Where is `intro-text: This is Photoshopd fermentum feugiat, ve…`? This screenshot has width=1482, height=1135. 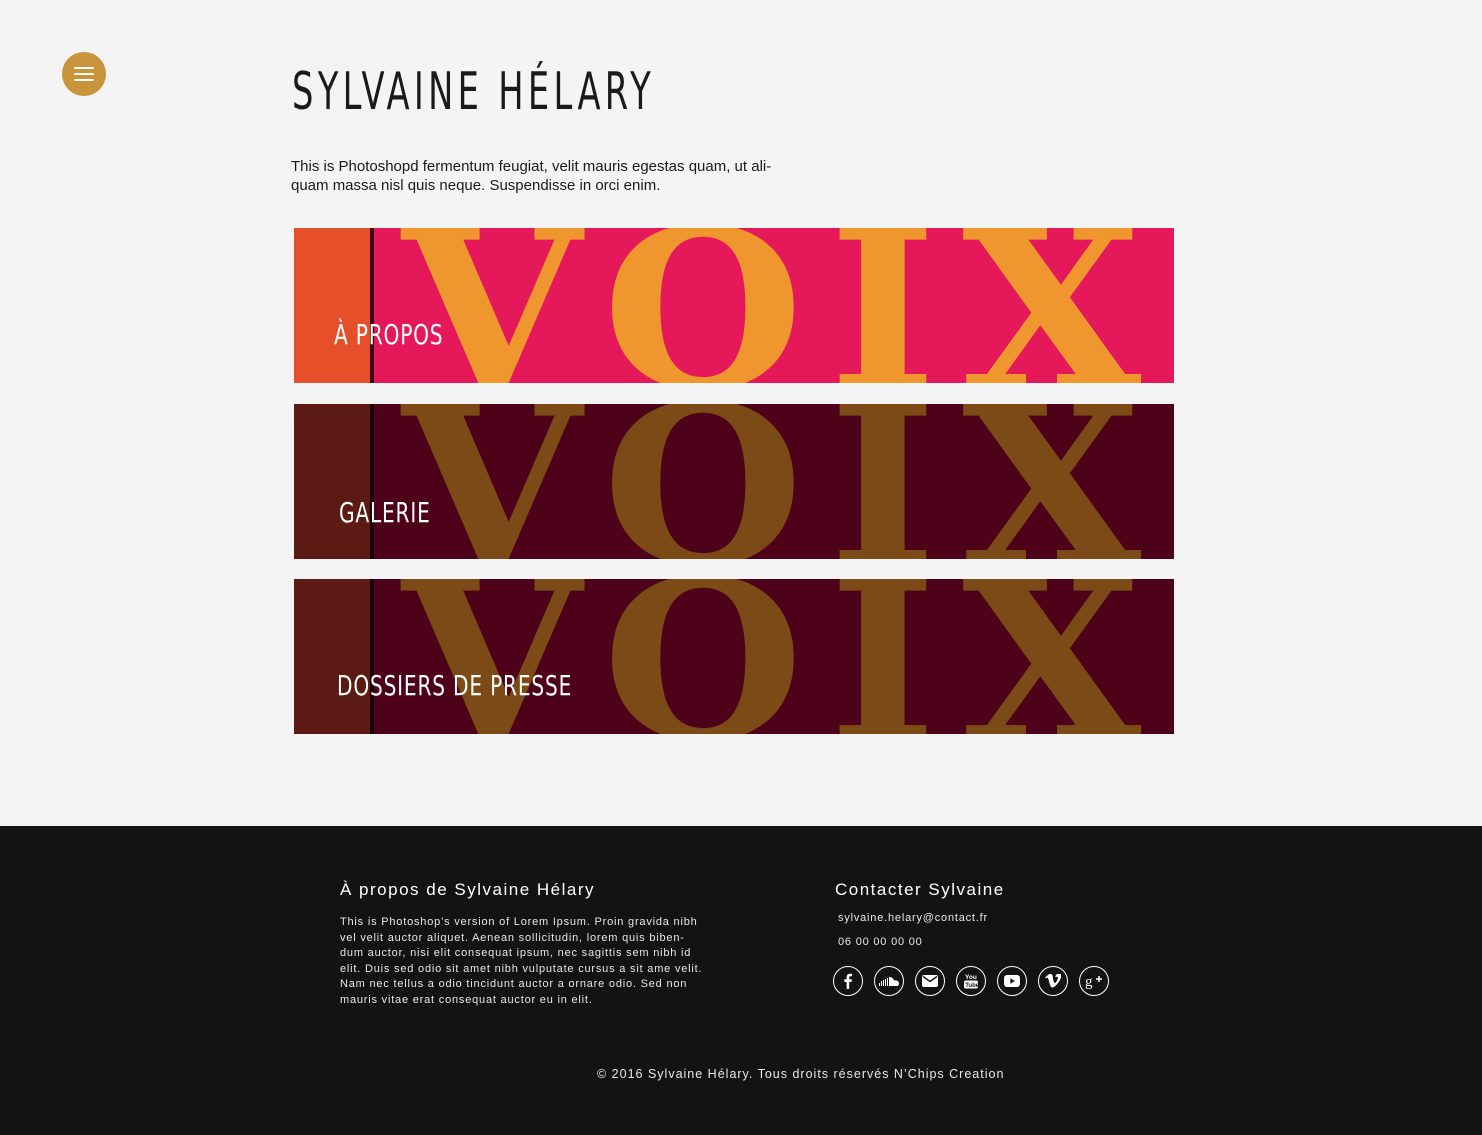 intro-text: This is Photoshopd fermentum feugiat, ve… is located at coordinates (571, 176).